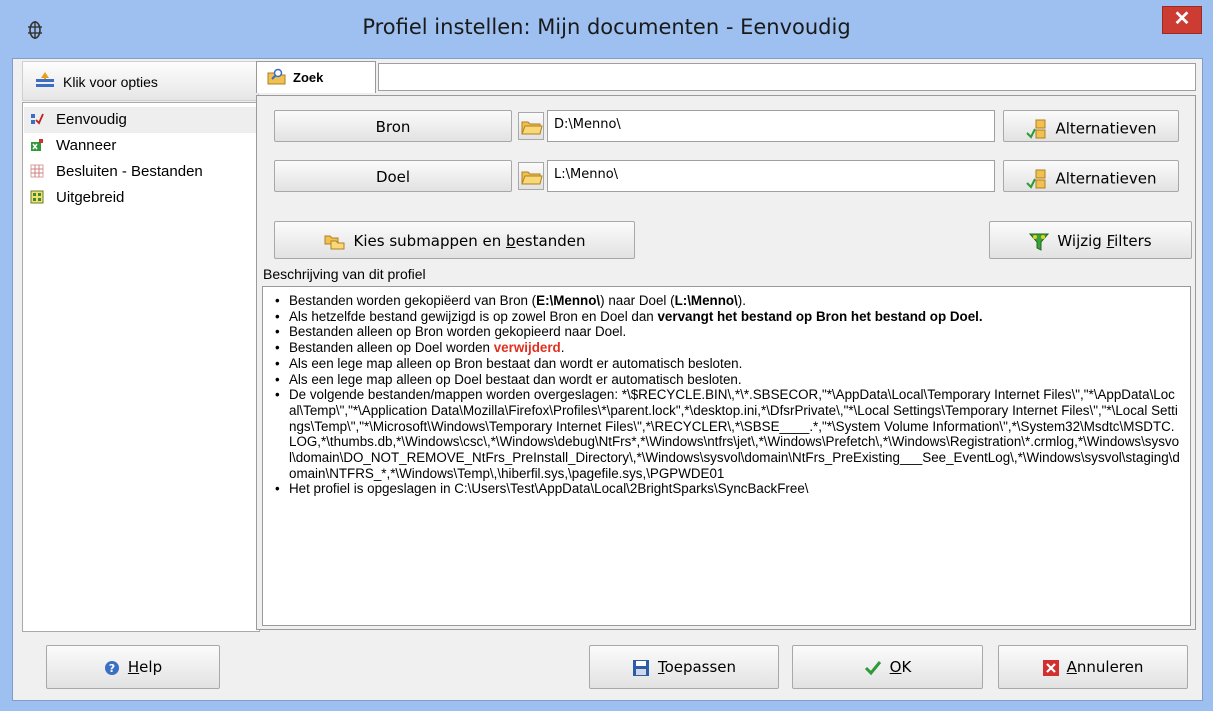 This screenshot has height=711, width=1213. Describe the element at coordinates (90, 197) in the screenshot. I see `sidebar-item-label: Uitgebreid` at that location.